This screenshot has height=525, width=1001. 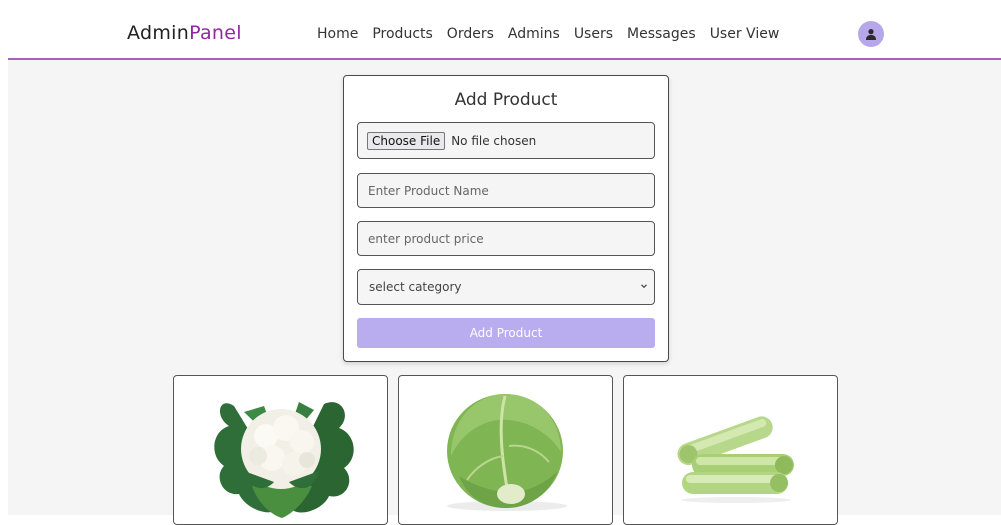 I want to click on logo-admin-text: Admin, so click(x=158, y=33).